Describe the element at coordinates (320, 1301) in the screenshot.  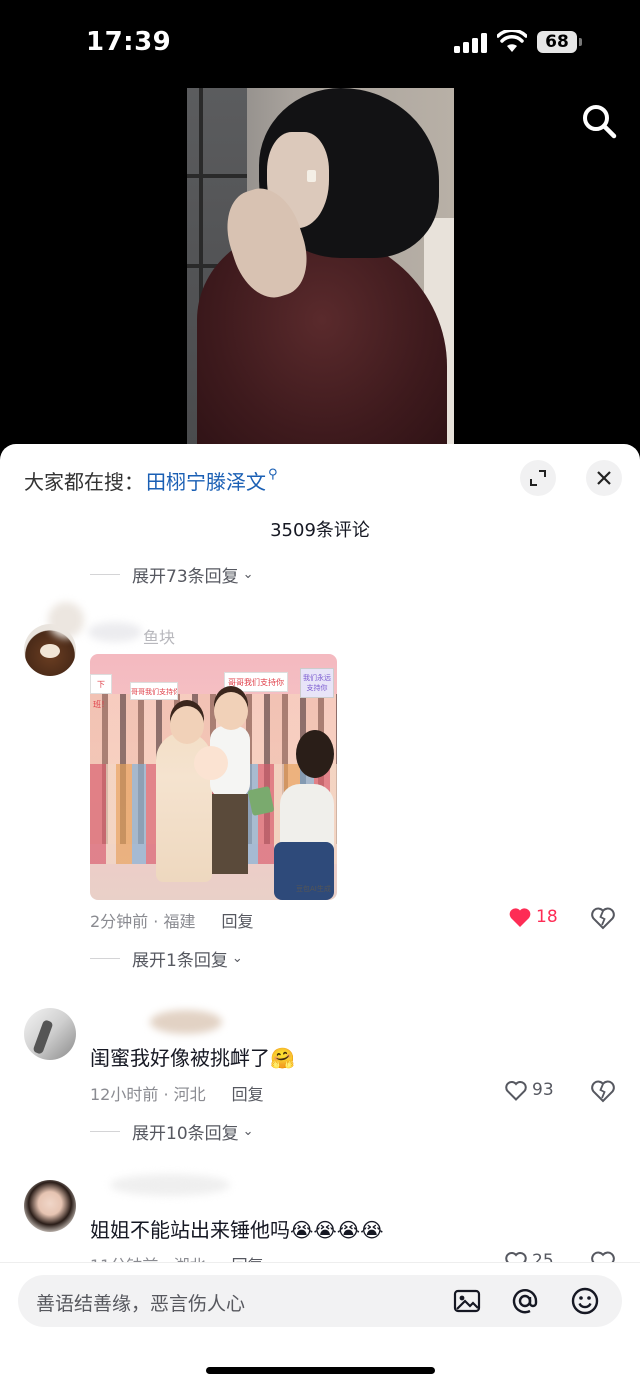
I see `comment-input: 善语结善缘，恶言伤人心` at that location.